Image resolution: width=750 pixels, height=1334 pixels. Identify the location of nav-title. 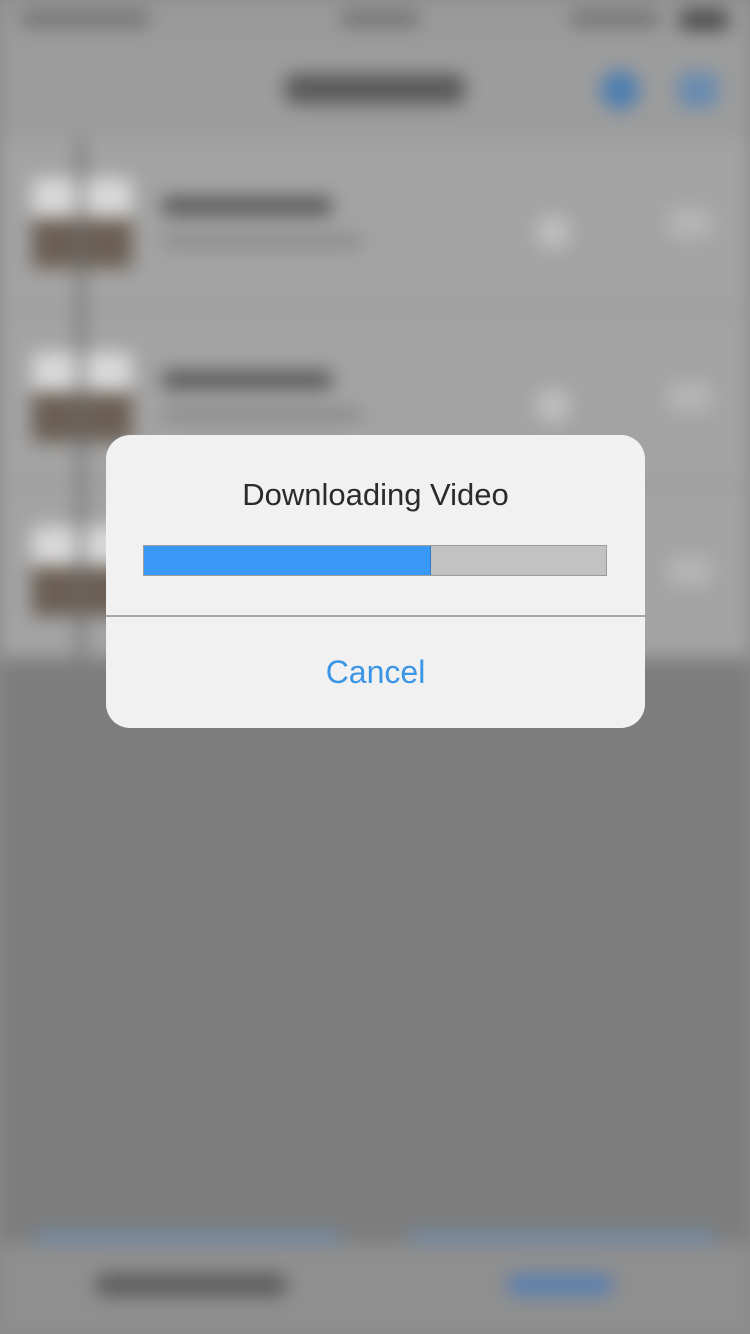
(375, 89).